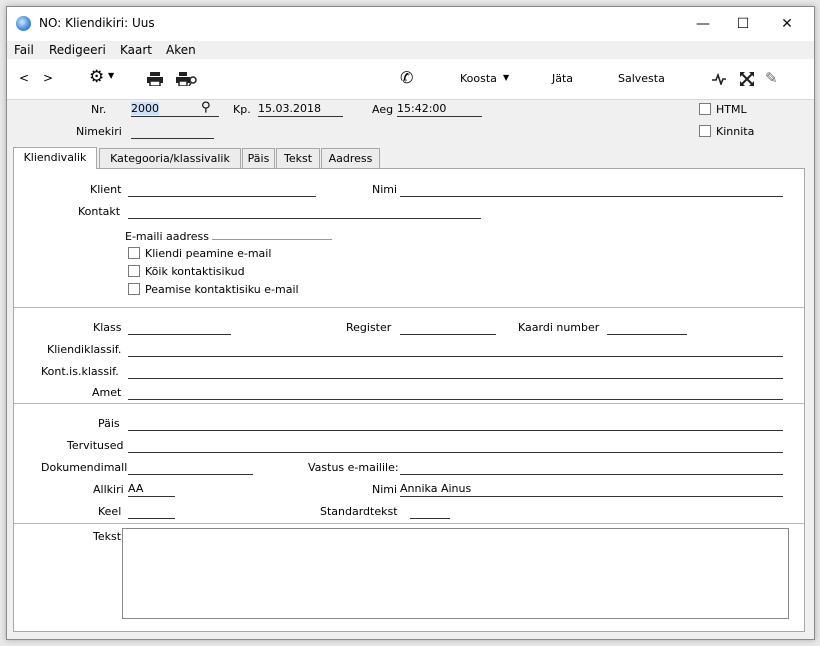 The height and width of the screenshot is (646, 820). I want to click on amet-label: Amet, so click(107, 392).